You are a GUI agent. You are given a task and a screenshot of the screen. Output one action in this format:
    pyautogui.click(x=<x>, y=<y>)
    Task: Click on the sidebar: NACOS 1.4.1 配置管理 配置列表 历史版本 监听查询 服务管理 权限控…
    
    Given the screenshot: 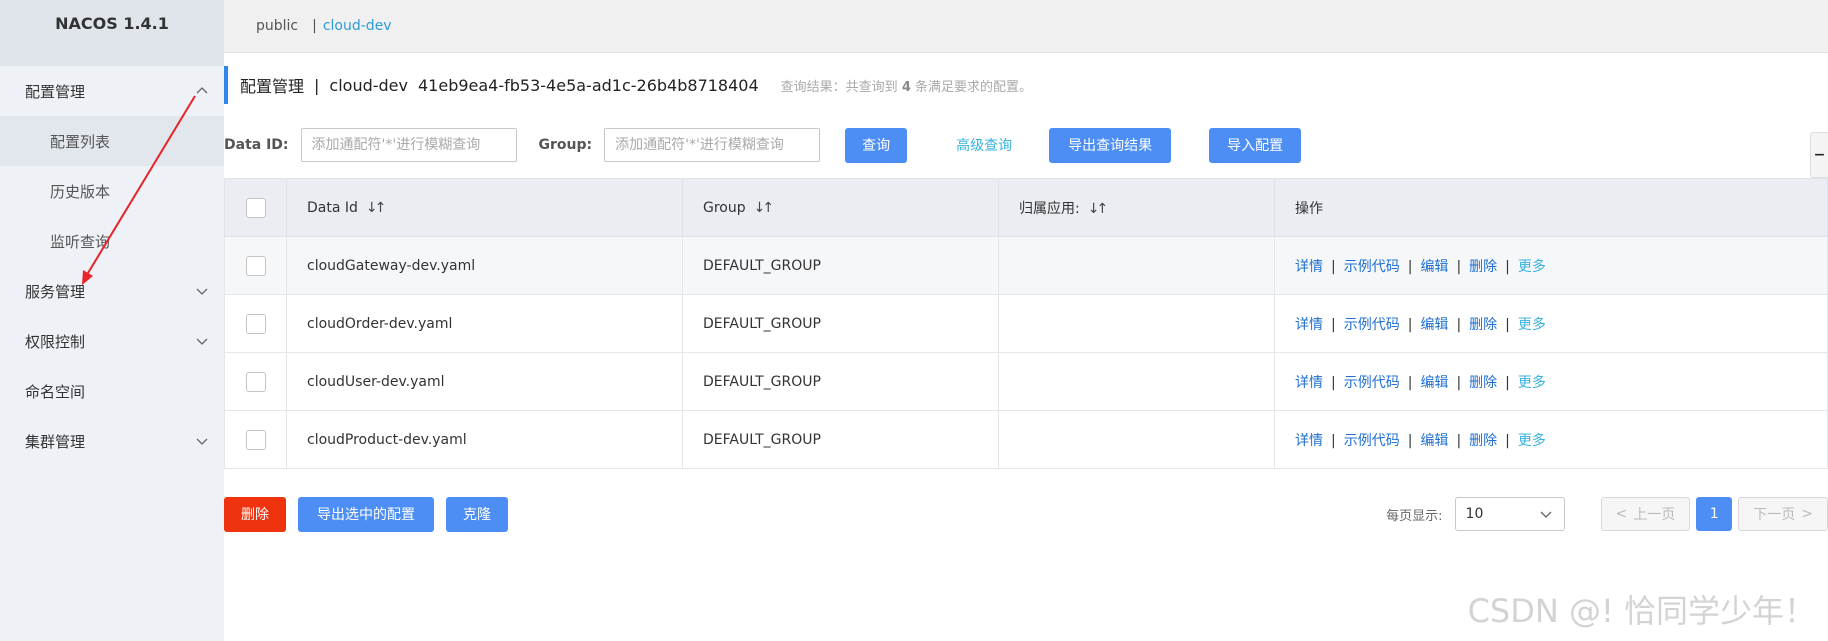 What is the action you would take?
    pyautogui.click(x=112, y=320)
    